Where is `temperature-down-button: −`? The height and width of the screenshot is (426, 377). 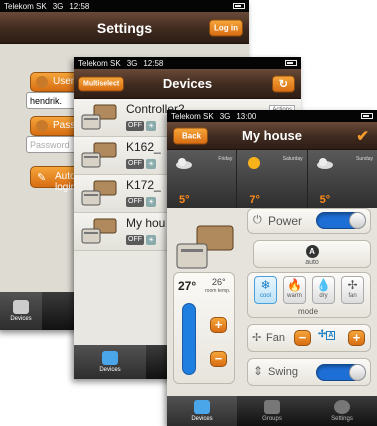 temperature-down-button: − is located at coordinates (218, 359).